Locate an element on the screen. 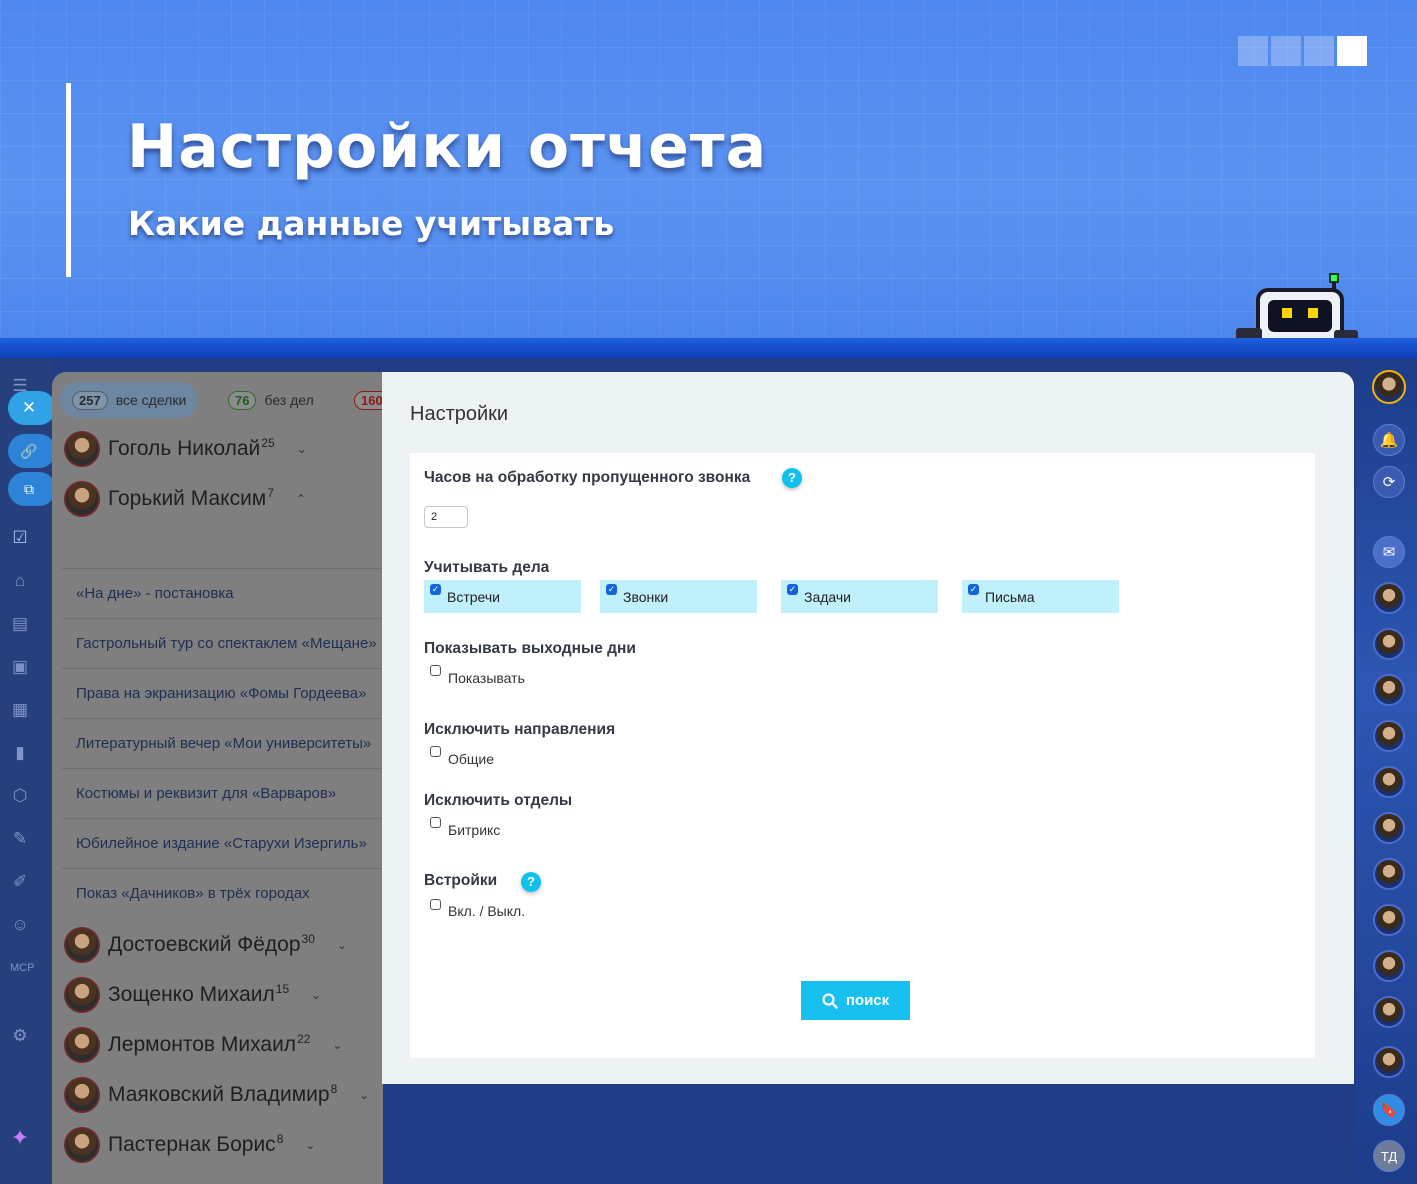 The image size is (1417, 1184). checkbox-calls: ✓ Звонки is located at coordinates (678, 596).